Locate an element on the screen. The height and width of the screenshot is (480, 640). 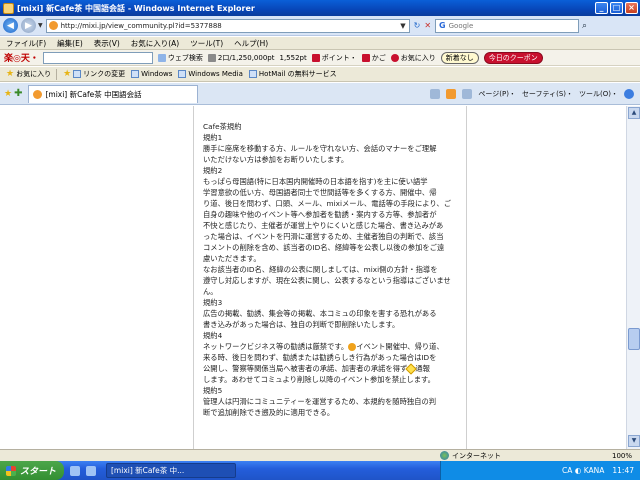
add-favorites-icon: ✚ is located at coordinates (18, 93).